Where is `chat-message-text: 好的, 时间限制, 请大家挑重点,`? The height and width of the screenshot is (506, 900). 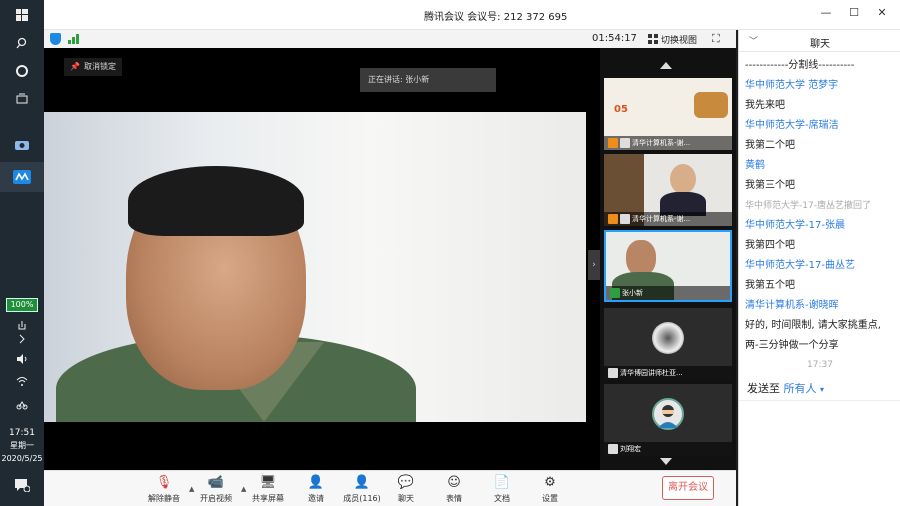
chat-message-text: 好的, 时间限制, 请大家挑重点, is located at coordinates (813, 325).